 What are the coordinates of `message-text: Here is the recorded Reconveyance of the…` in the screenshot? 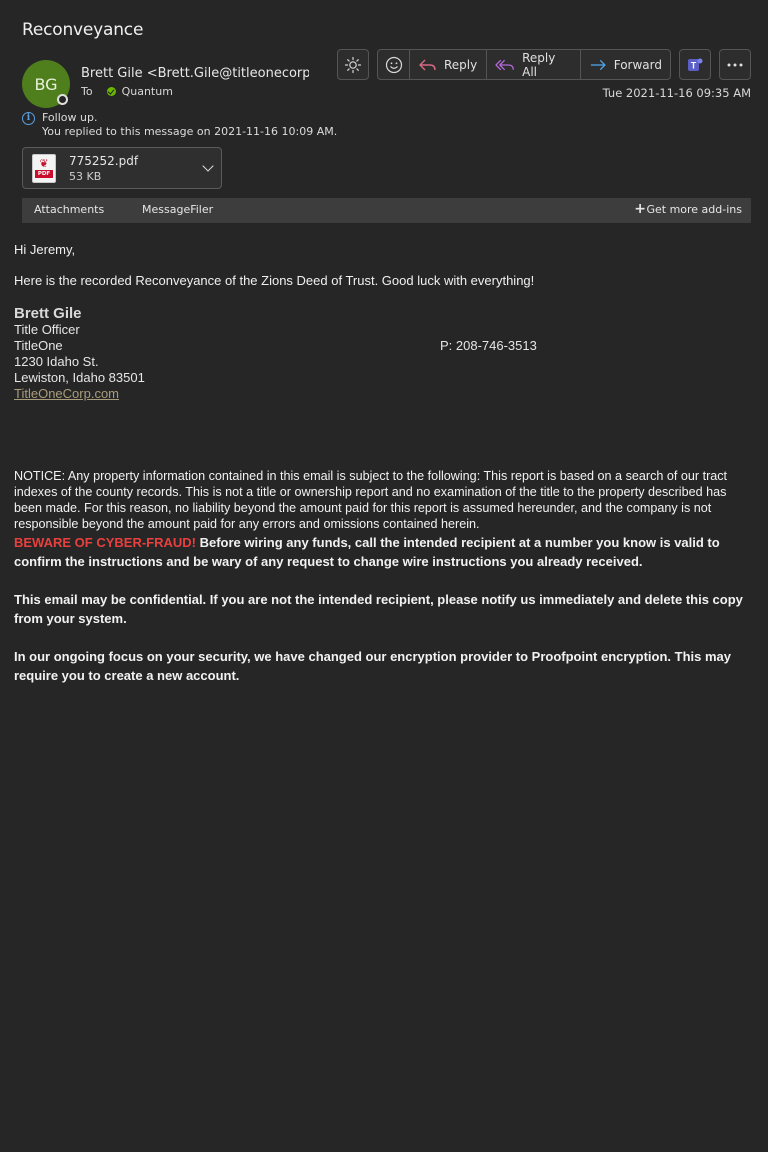 It's located at (274, 280).